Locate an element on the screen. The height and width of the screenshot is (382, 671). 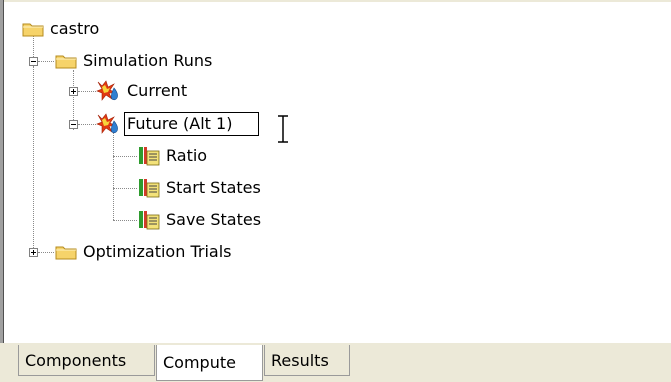
tree-node-label: Current is located at coordinates (157, 90).